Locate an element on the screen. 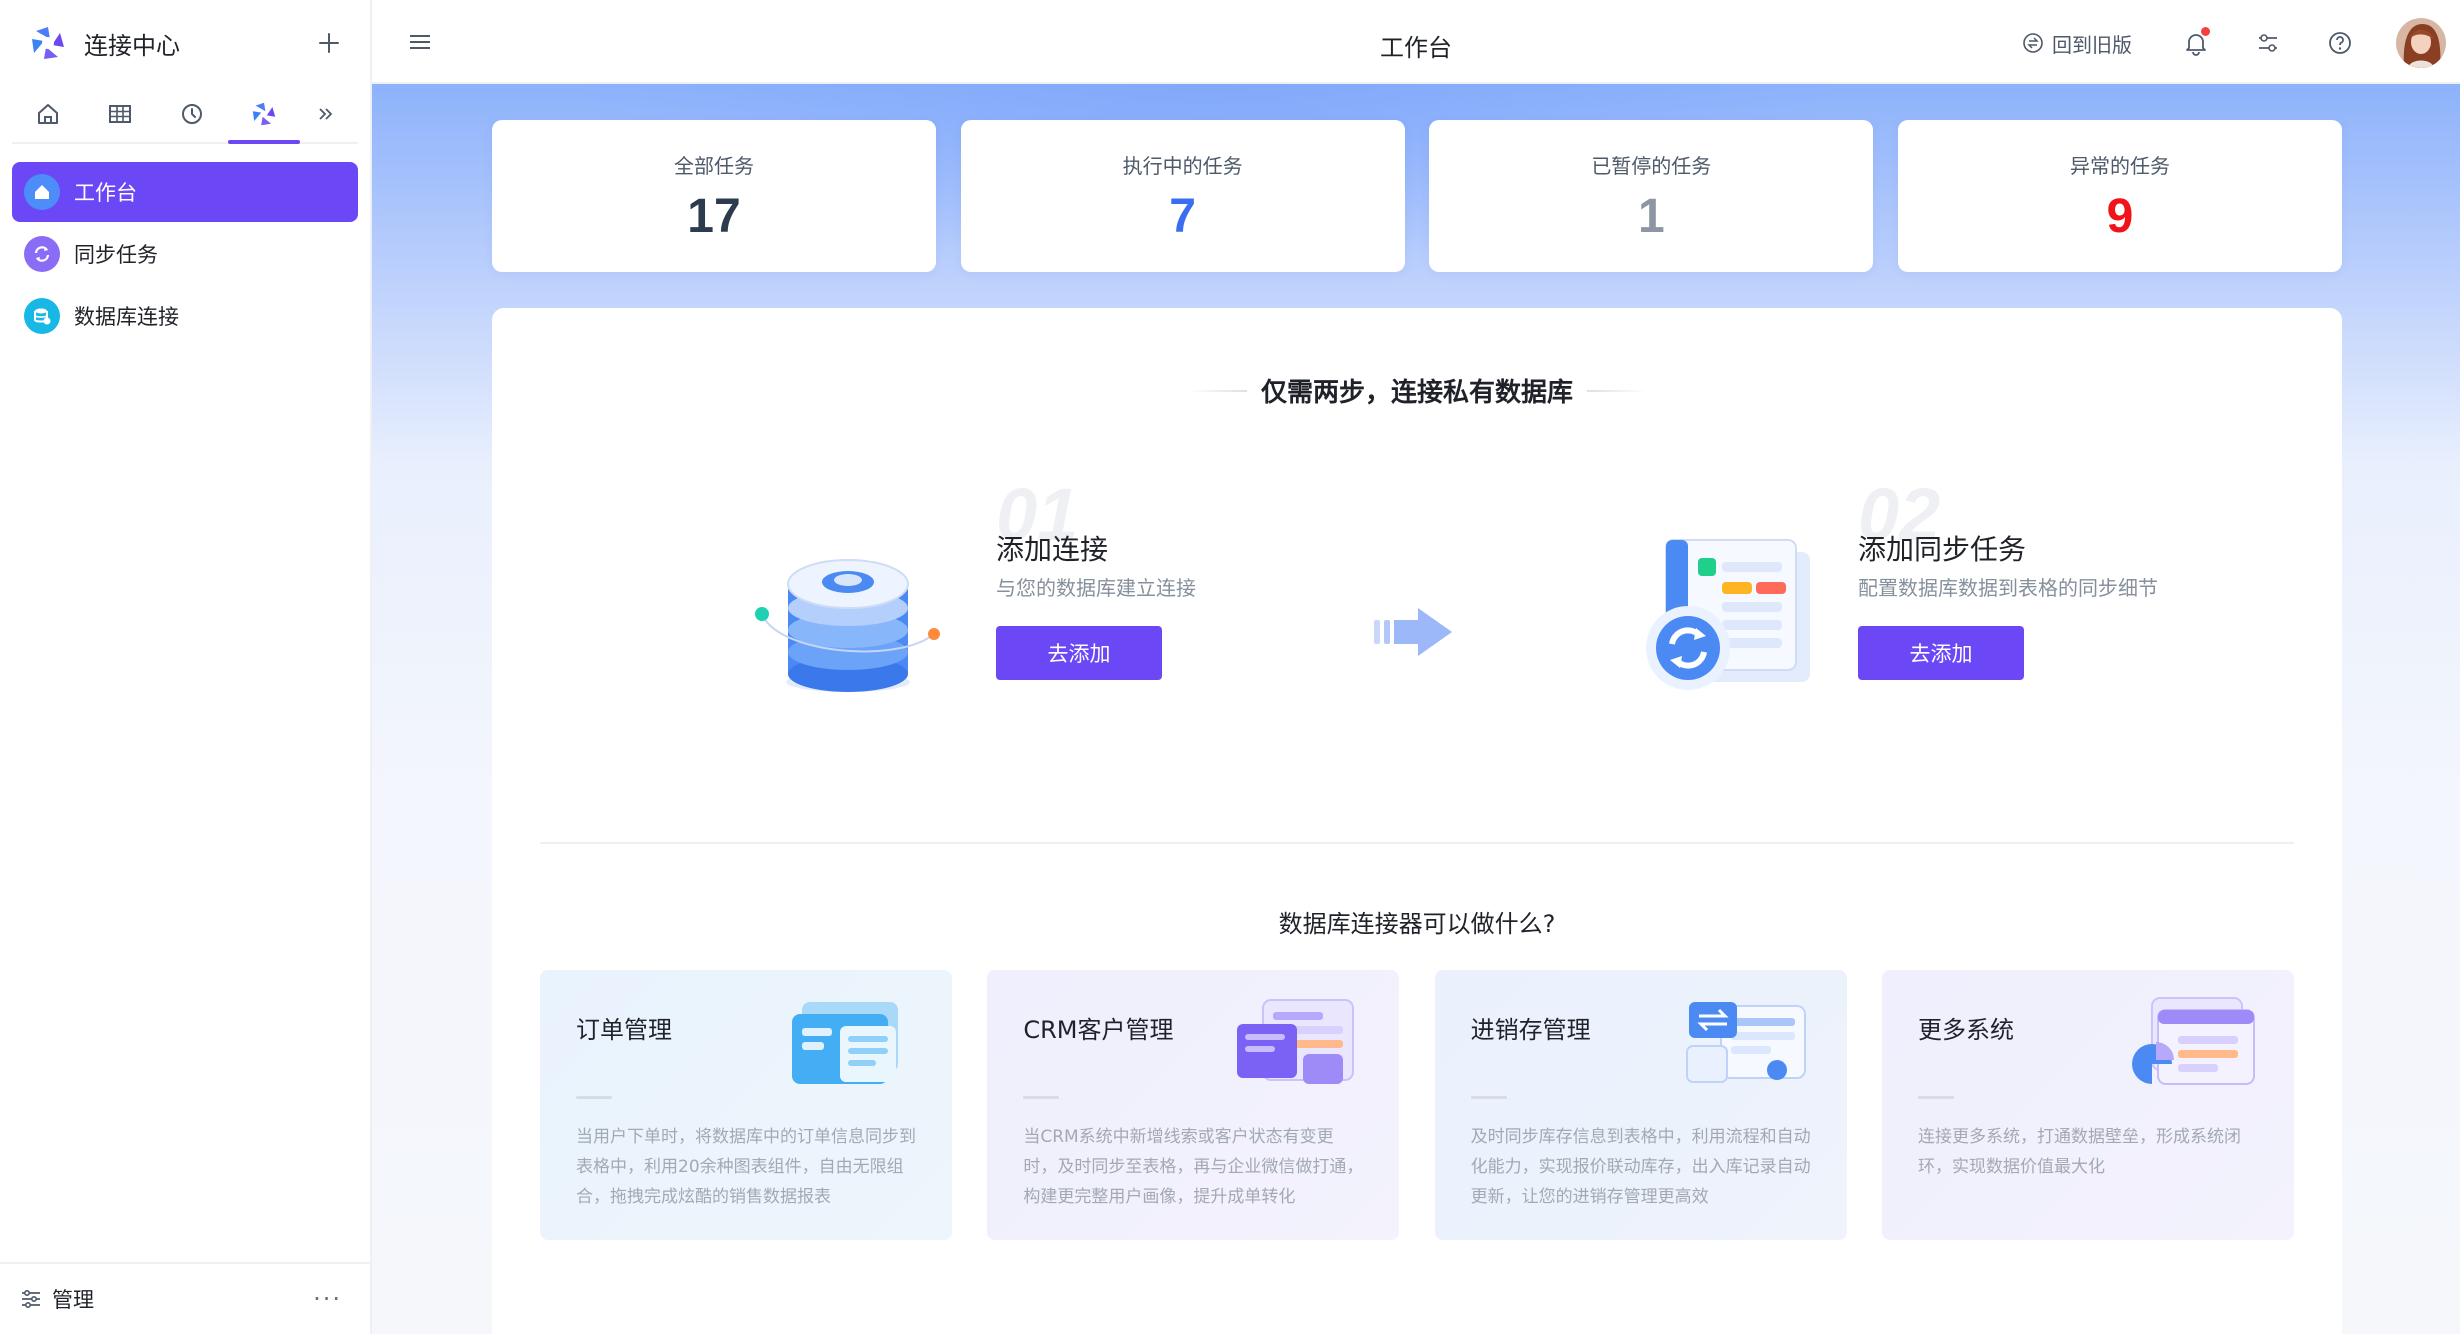  sidebar-title: 连接中心 is located at coordinates (132, 45).